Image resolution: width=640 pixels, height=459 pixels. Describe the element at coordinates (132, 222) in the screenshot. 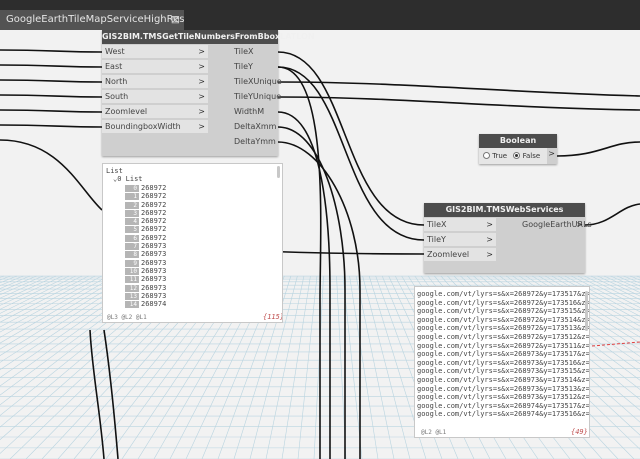

I see `list-item-index: 4` at that location.